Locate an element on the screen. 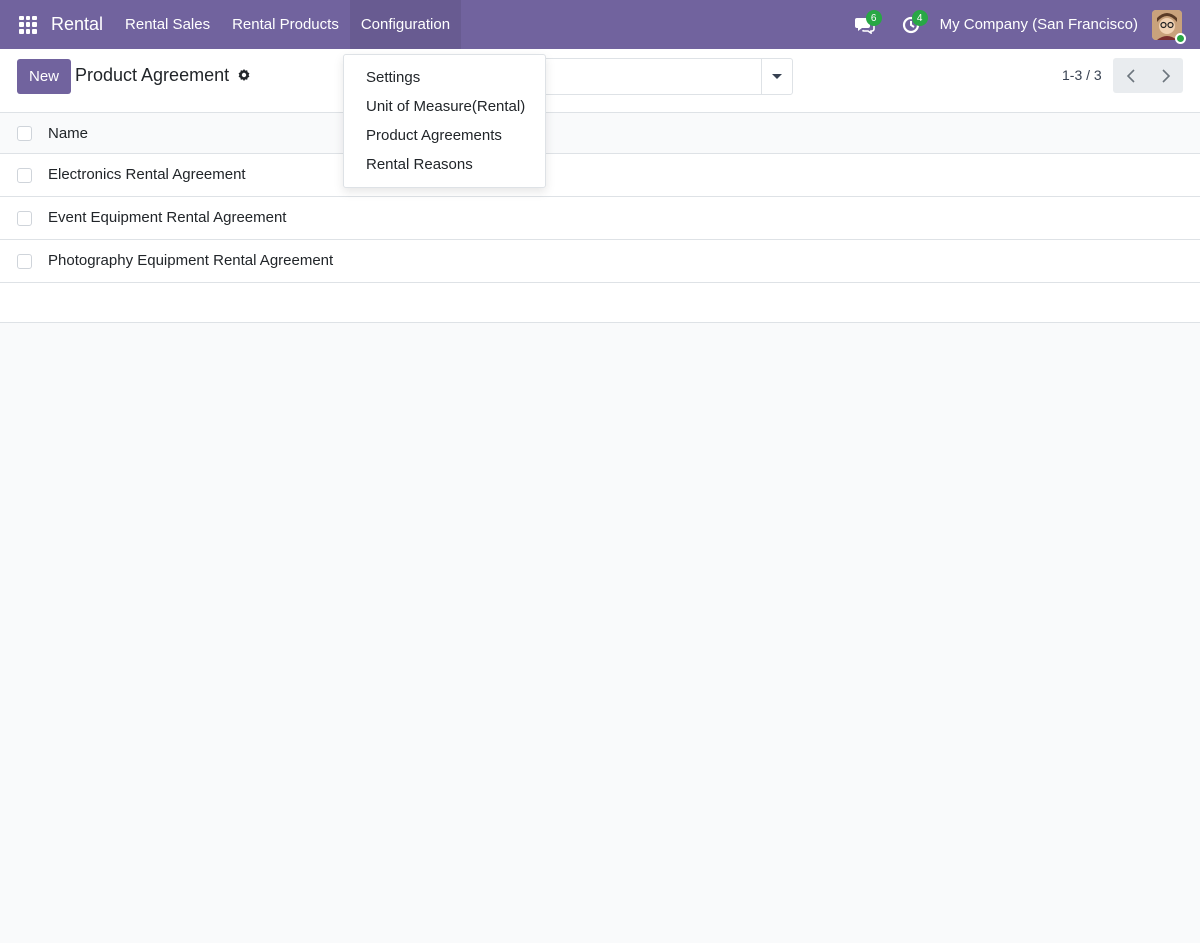 The width and height of the screenshot is (1200, 943). gear-icon is located at coordinates (244, 76).